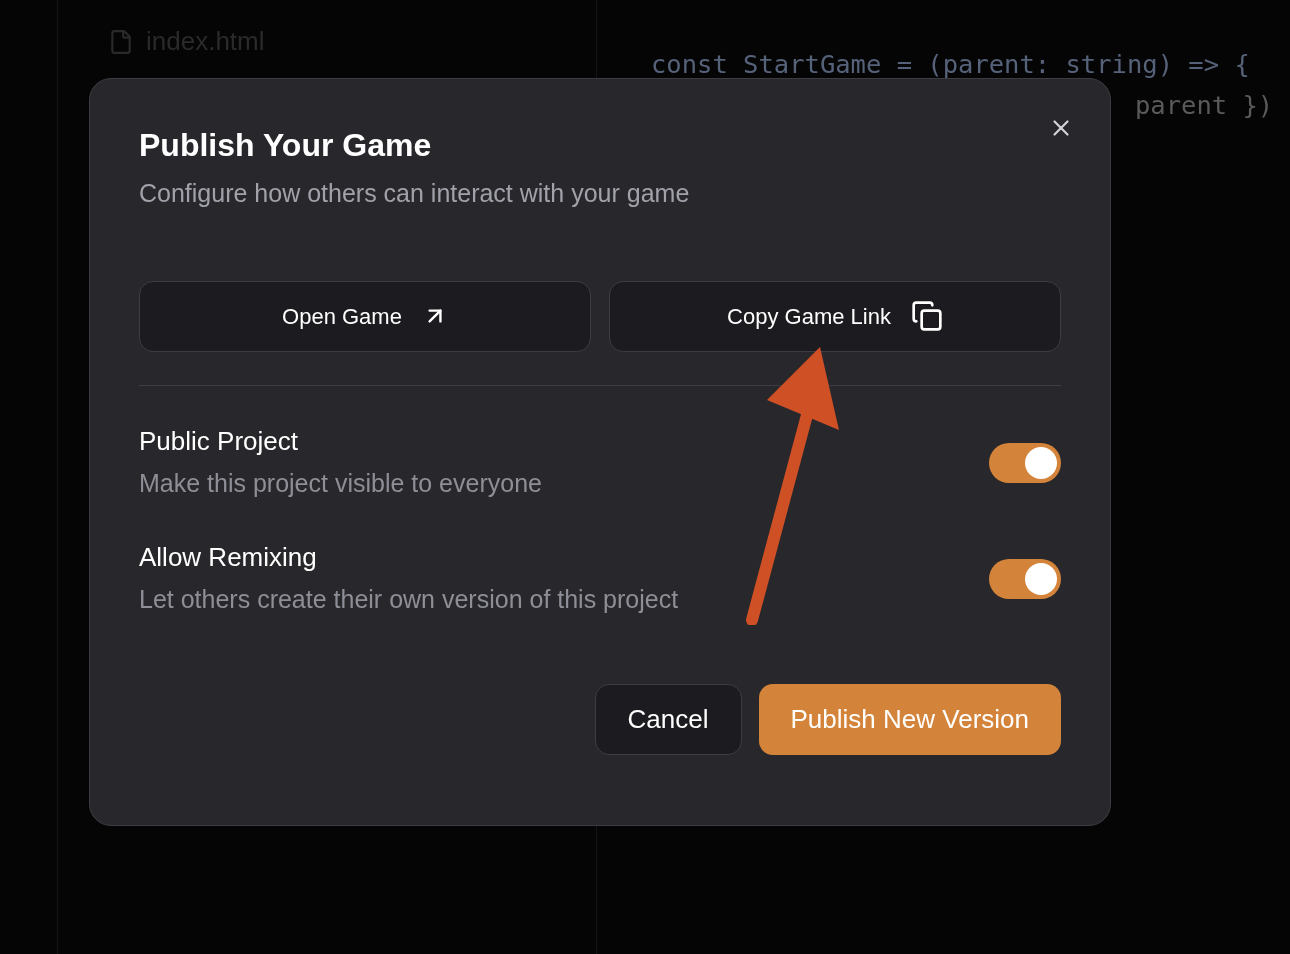  Describe the element at coordinates (926, 316) in the screenshot. I see `copy-icon` at that location.